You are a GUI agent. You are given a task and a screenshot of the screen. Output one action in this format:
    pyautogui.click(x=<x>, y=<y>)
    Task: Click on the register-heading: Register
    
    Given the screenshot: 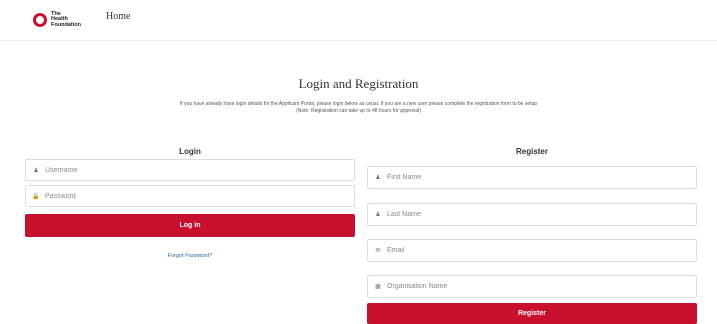 What is the action you would take?
    pyautogui.click(x=531, y=151)
    